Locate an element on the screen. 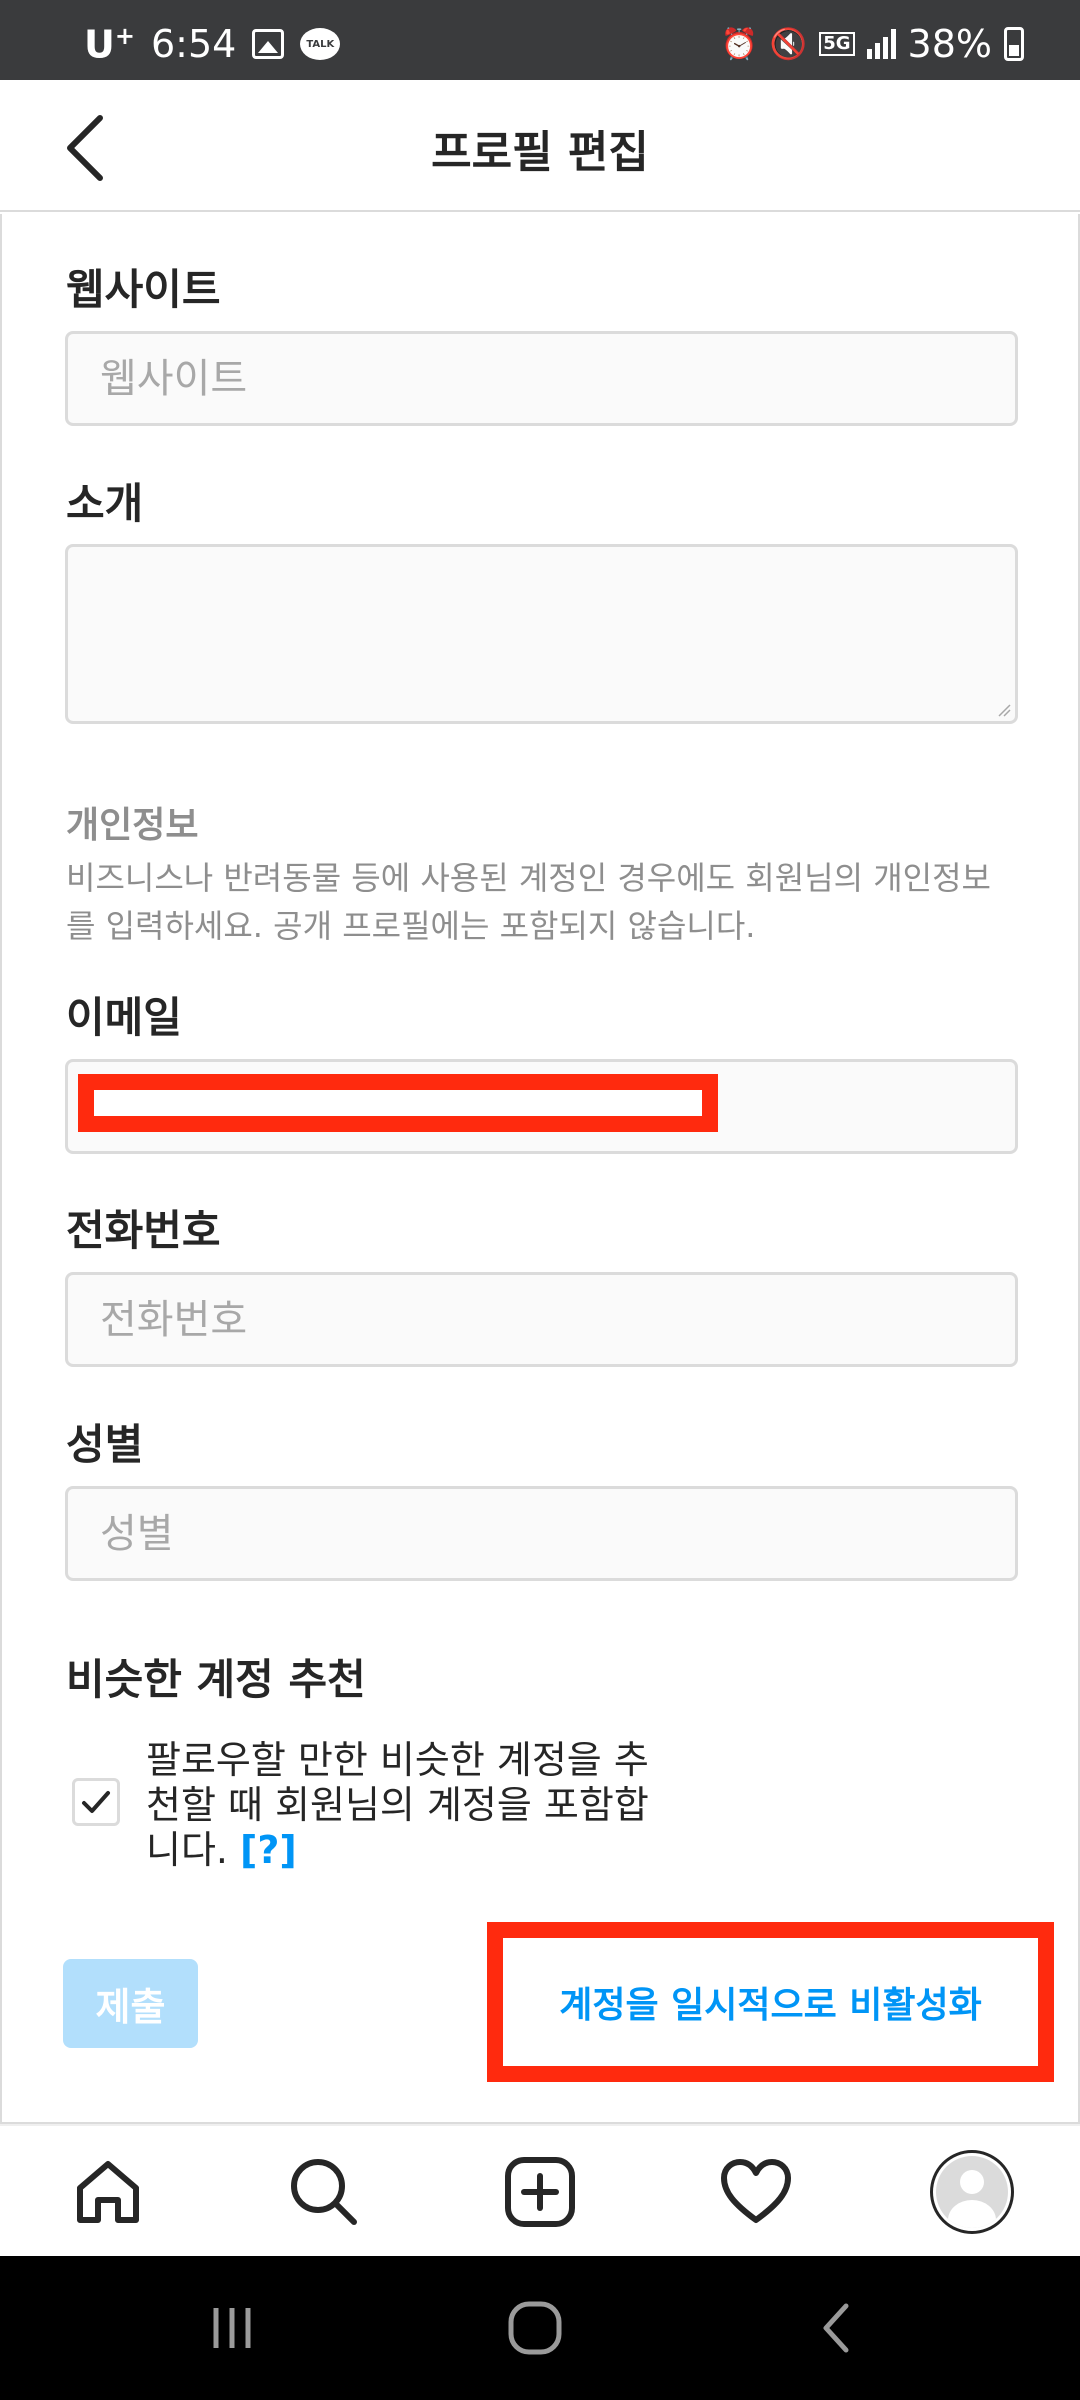 This screenshot has height=2400, width=1080. nav-profile is located at coordinates (972, 2192).